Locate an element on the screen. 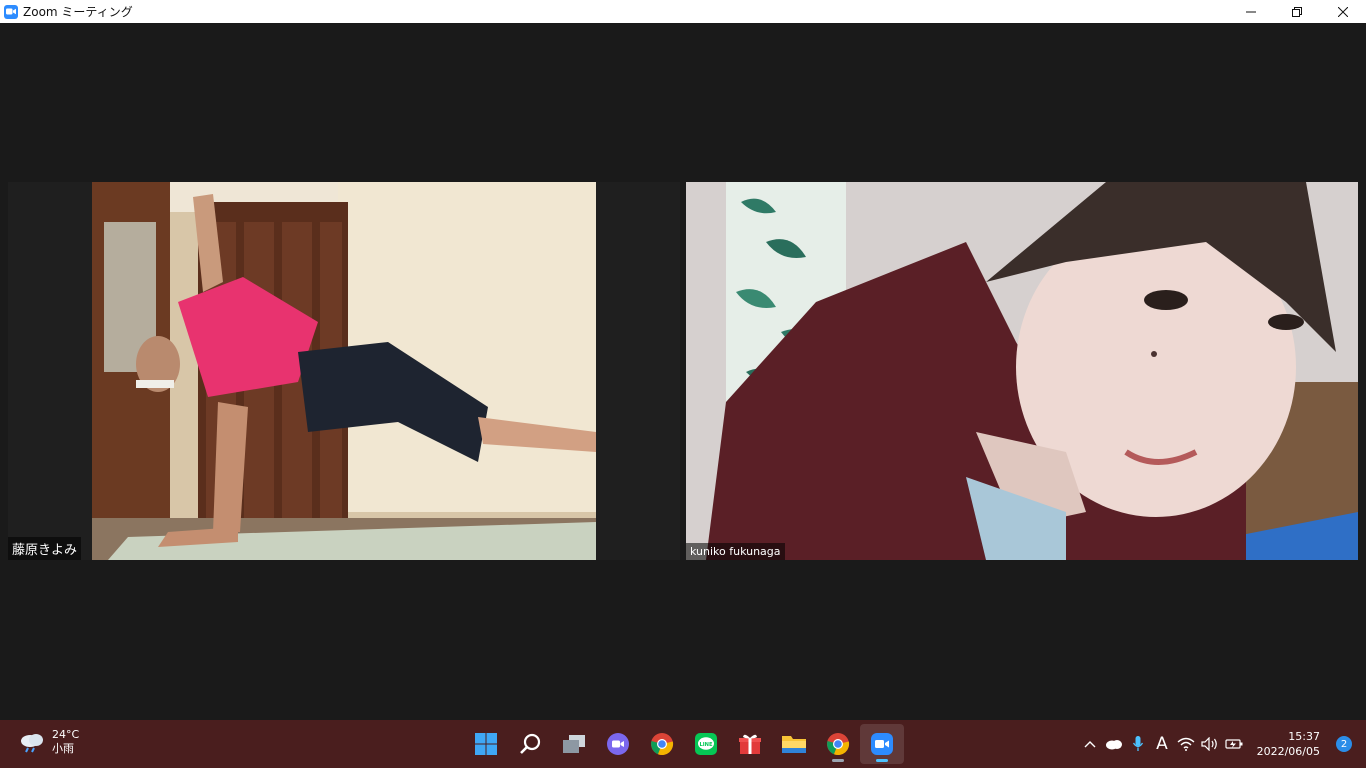 The image size is (1366, 768). search-button is located at coordinates (530, 744).